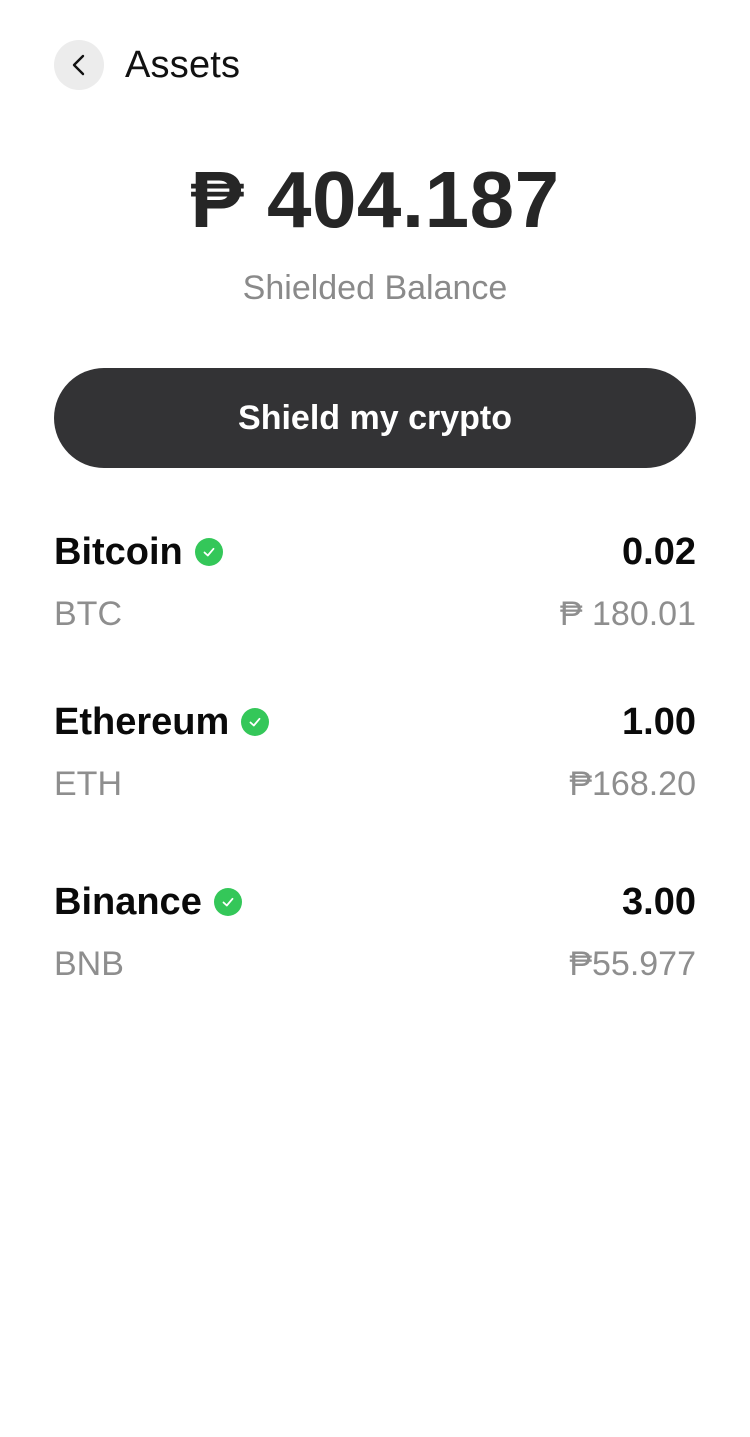 This screenshot has height=1437, width=750. I want to click on asset-item-bitcoin: Bitcoin 0.02 BTC ₱ 180.01, so click(375, 589).